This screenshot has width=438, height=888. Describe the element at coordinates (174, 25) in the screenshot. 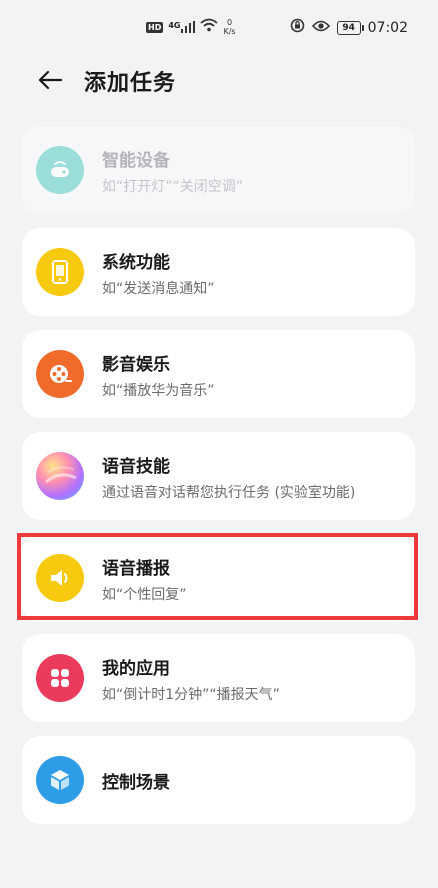

I see `signal-type-label: 4G` at that location.